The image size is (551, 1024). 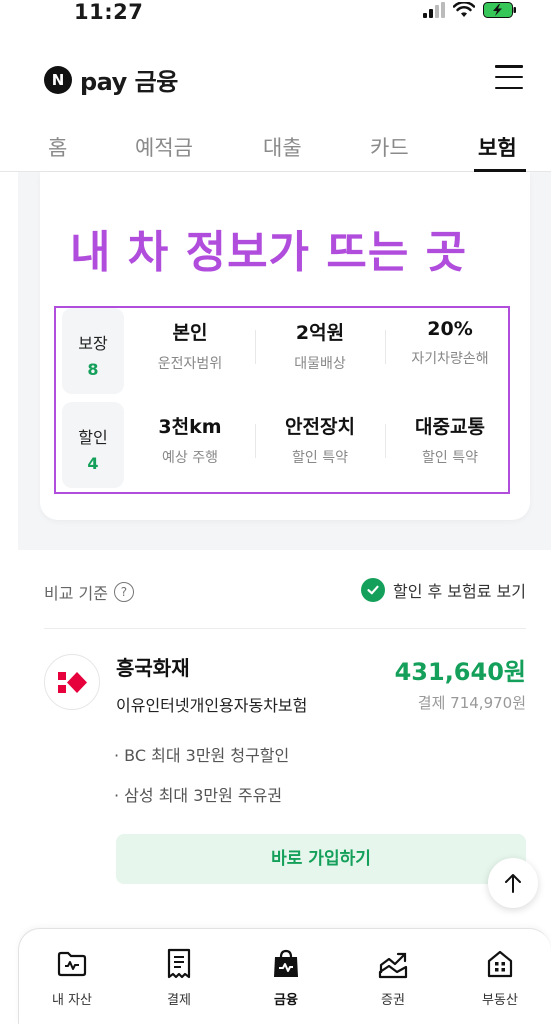 What do you see at coordinates (459, 591) in the screenshot?
I see `discount-toggle-label: 할인 후 보험료 보기` at bounding box center [459, 591].